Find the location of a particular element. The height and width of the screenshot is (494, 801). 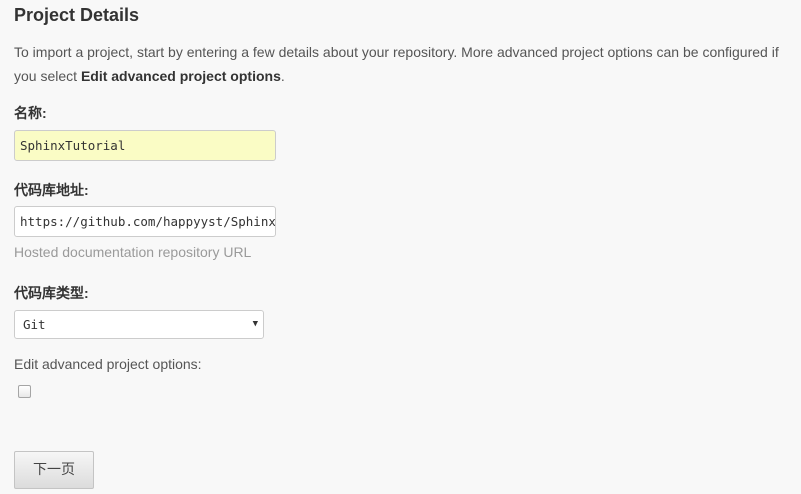

repo-url-input: https://github.com/happyyst/Sphinx is located at coordinates (145, 221).